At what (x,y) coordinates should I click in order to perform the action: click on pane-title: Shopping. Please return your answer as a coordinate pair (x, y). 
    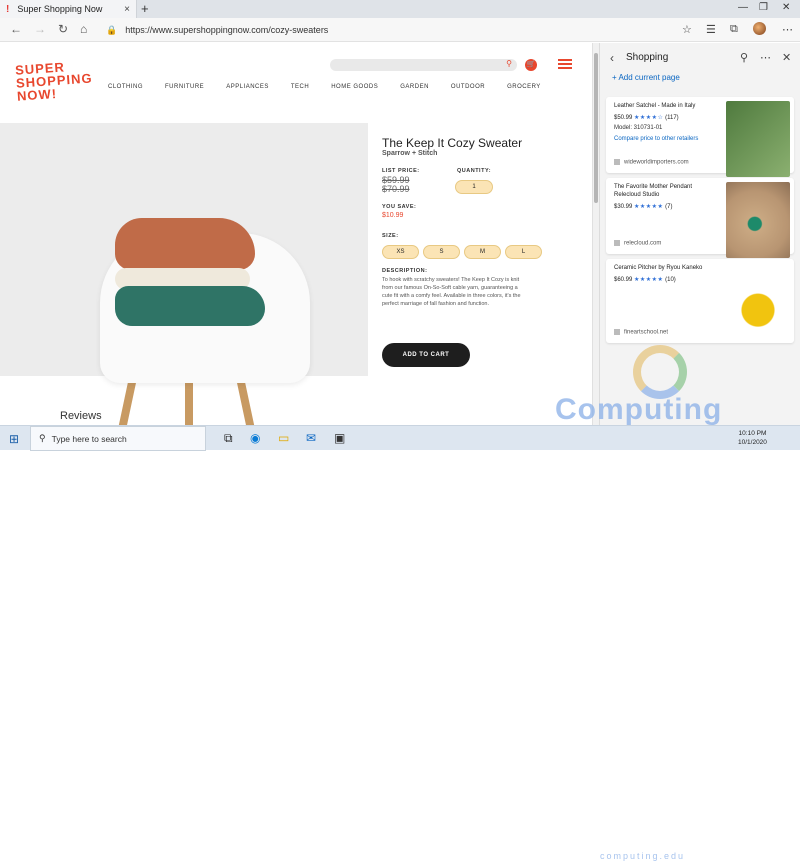
    Looking at the image, I should click on (647, 57).